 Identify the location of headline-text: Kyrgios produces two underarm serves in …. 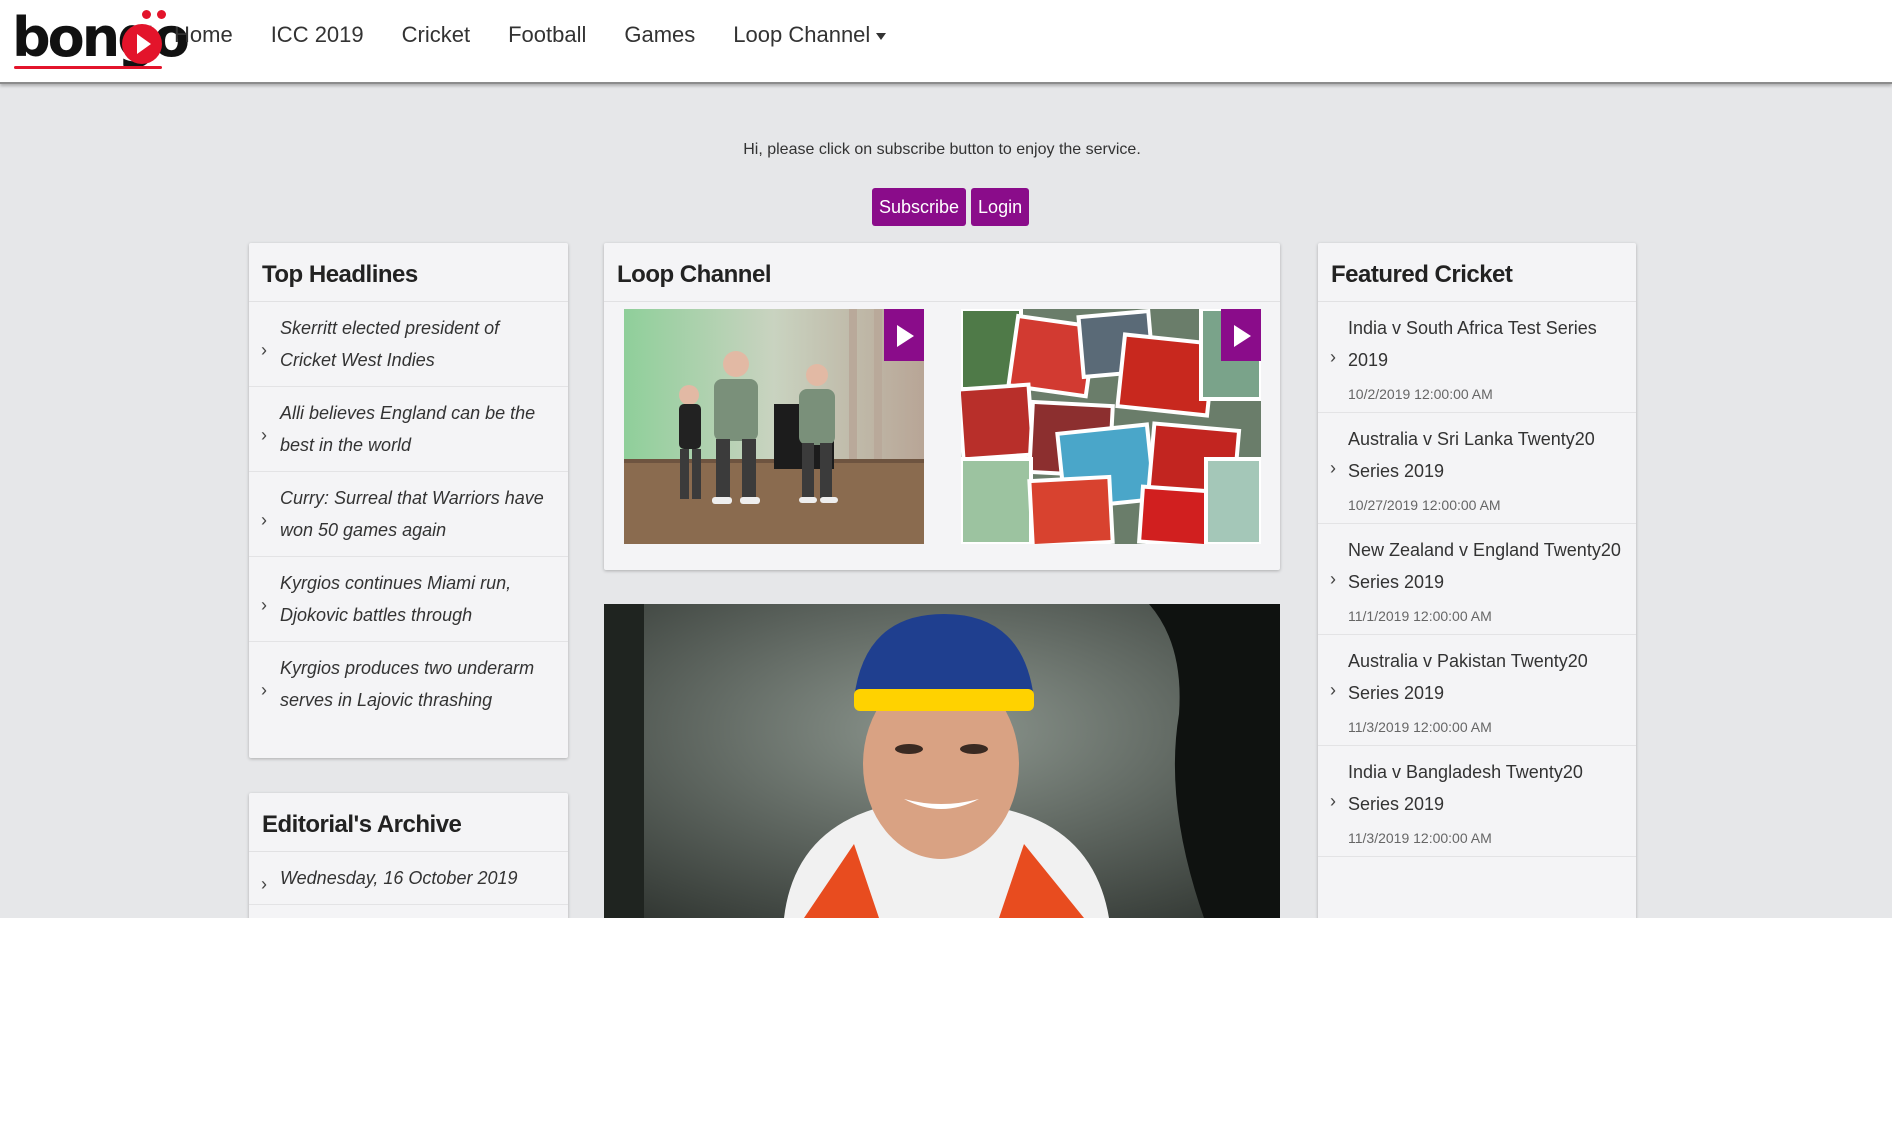
(407, 684).